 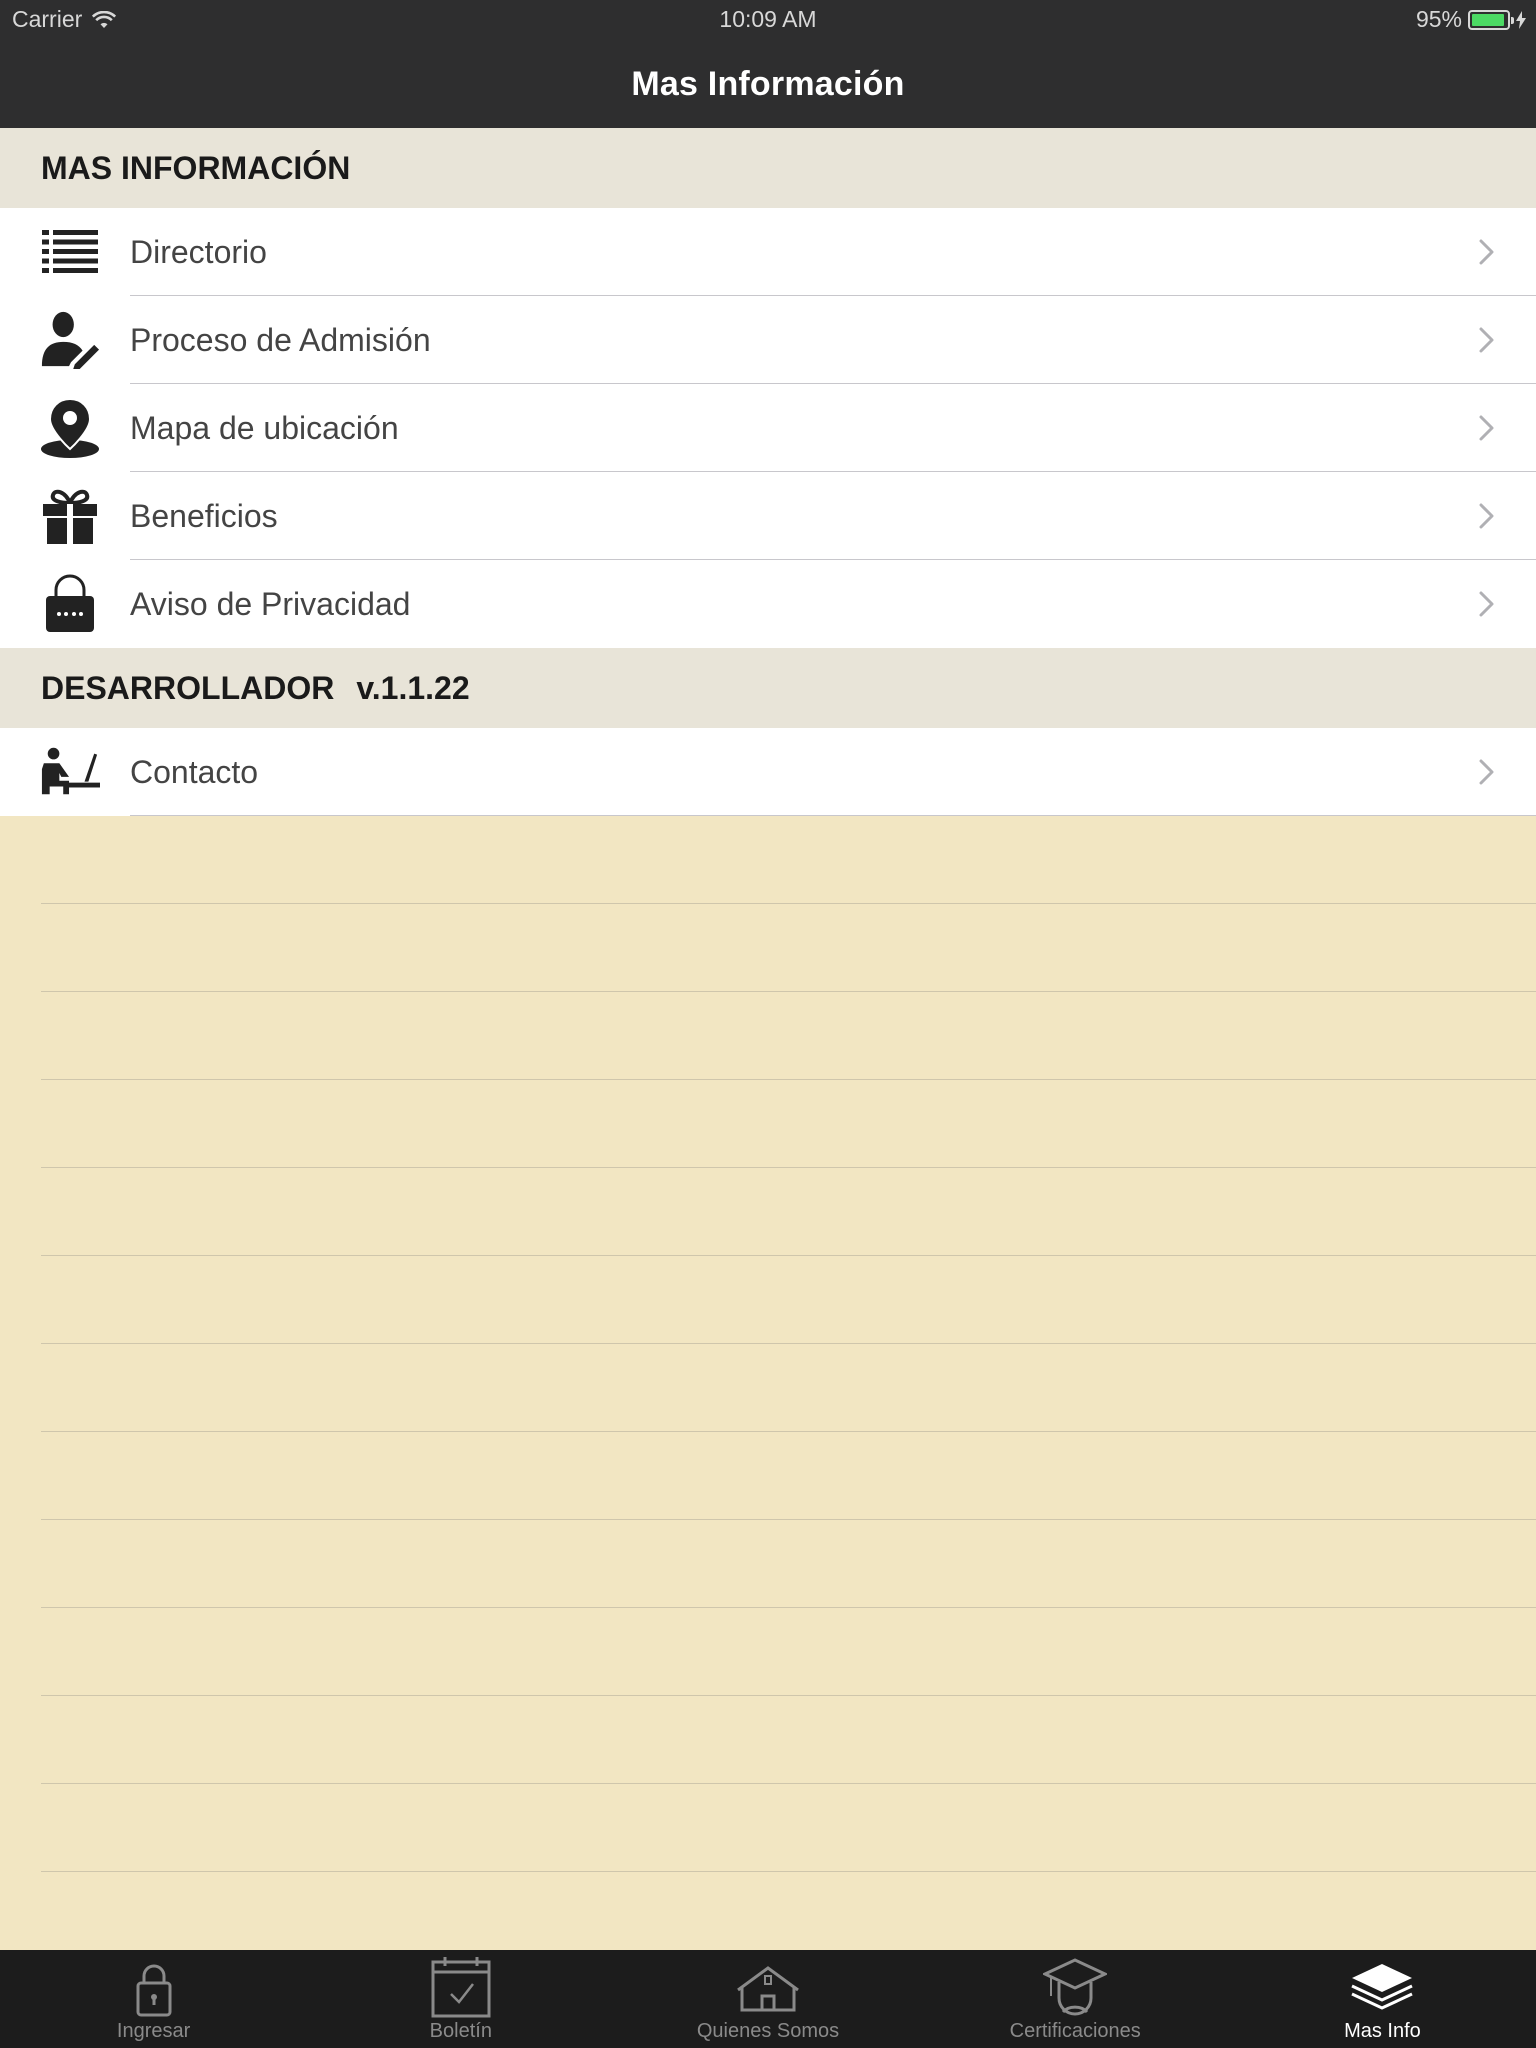 What do you see at coordinates (70, 252) in the screenshot?
I see `list-icon` at bounding box center [70, 252].